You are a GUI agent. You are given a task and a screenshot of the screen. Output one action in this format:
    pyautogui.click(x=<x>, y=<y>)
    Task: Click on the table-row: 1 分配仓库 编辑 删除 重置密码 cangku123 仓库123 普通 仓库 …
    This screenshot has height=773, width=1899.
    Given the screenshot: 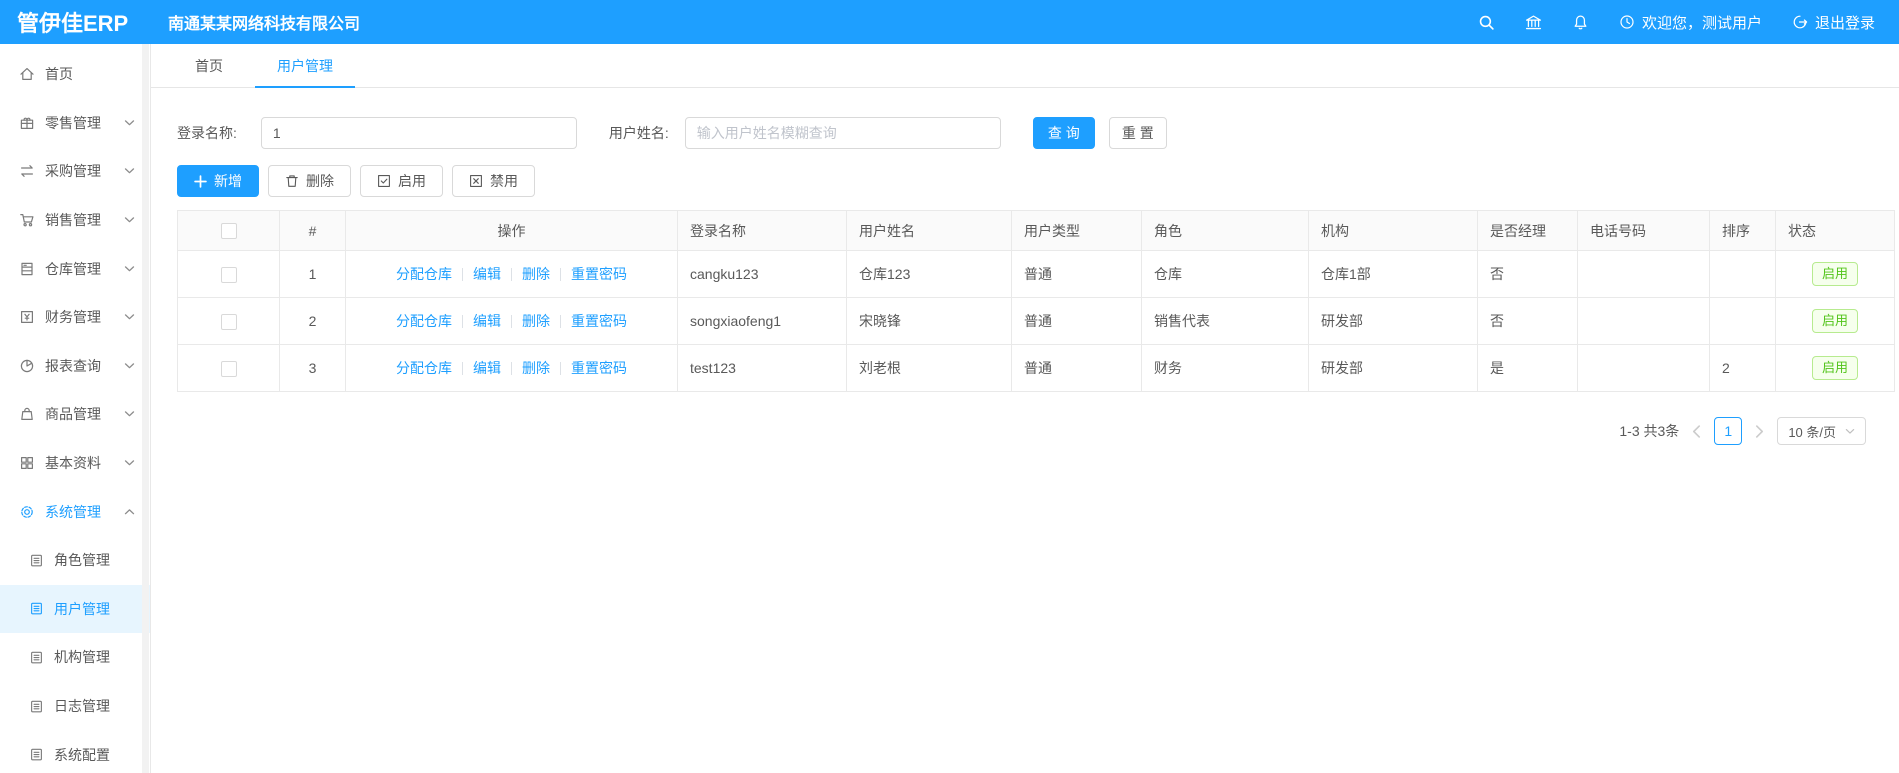 What is the action you would take?
    pyautogui.click(x=1036, y=274)
    